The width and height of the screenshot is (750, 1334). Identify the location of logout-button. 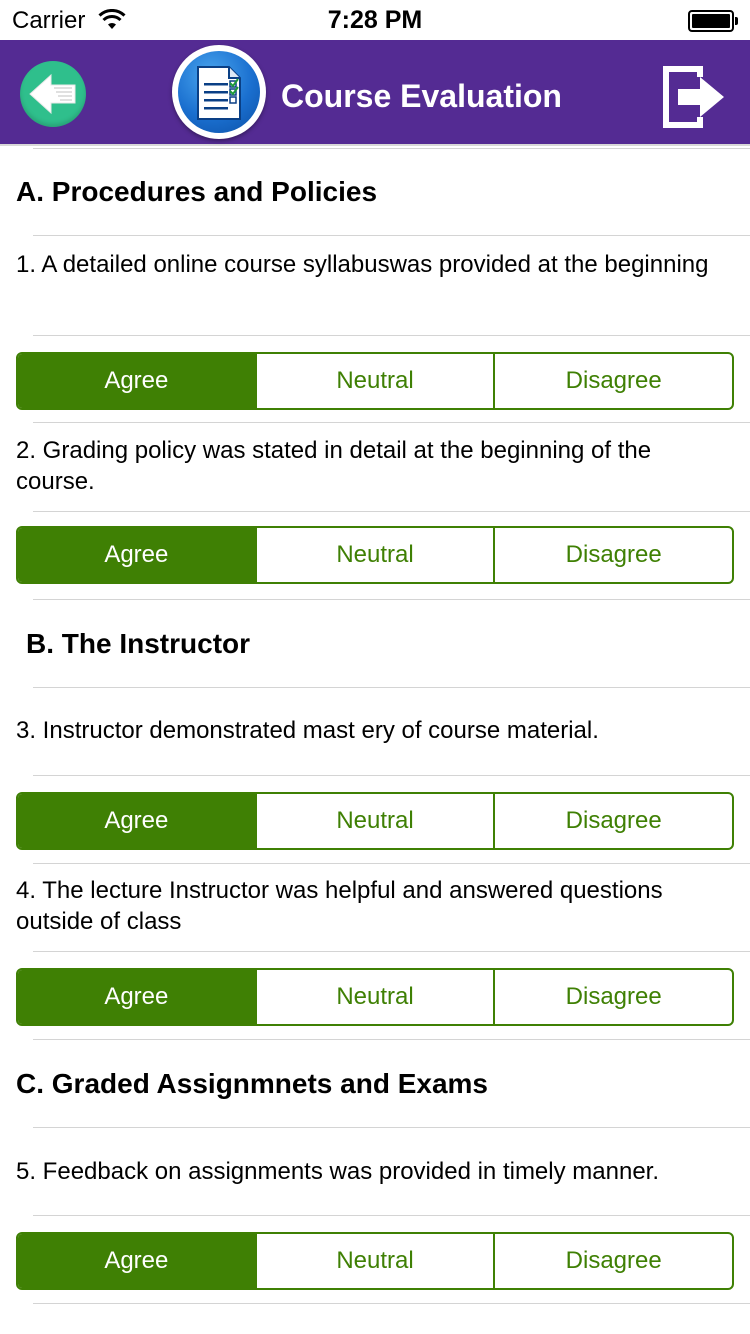
(695, 97).